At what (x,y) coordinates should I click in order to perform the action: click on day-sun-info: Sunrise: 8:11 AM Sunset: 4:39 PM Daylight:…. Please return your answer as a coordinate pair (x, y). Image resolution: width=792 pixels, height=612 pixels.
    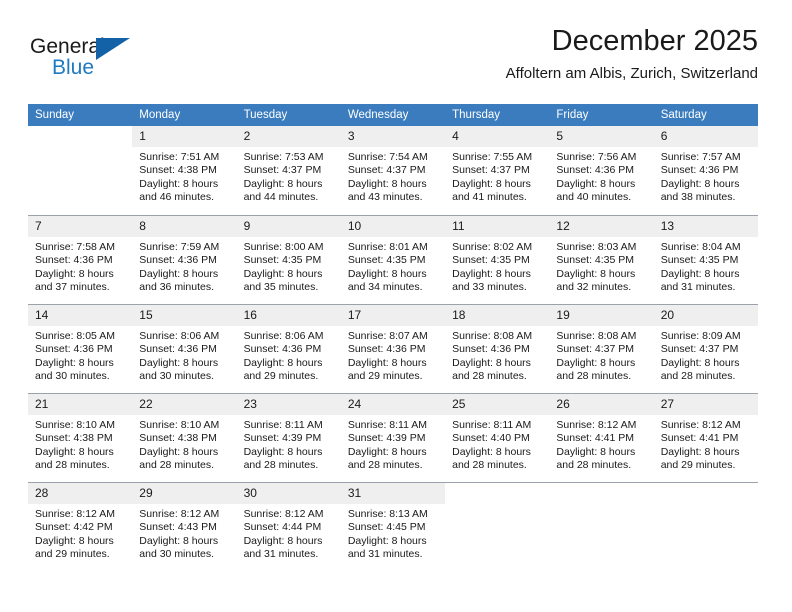
    Looking at the image, I should click on (289, 444).